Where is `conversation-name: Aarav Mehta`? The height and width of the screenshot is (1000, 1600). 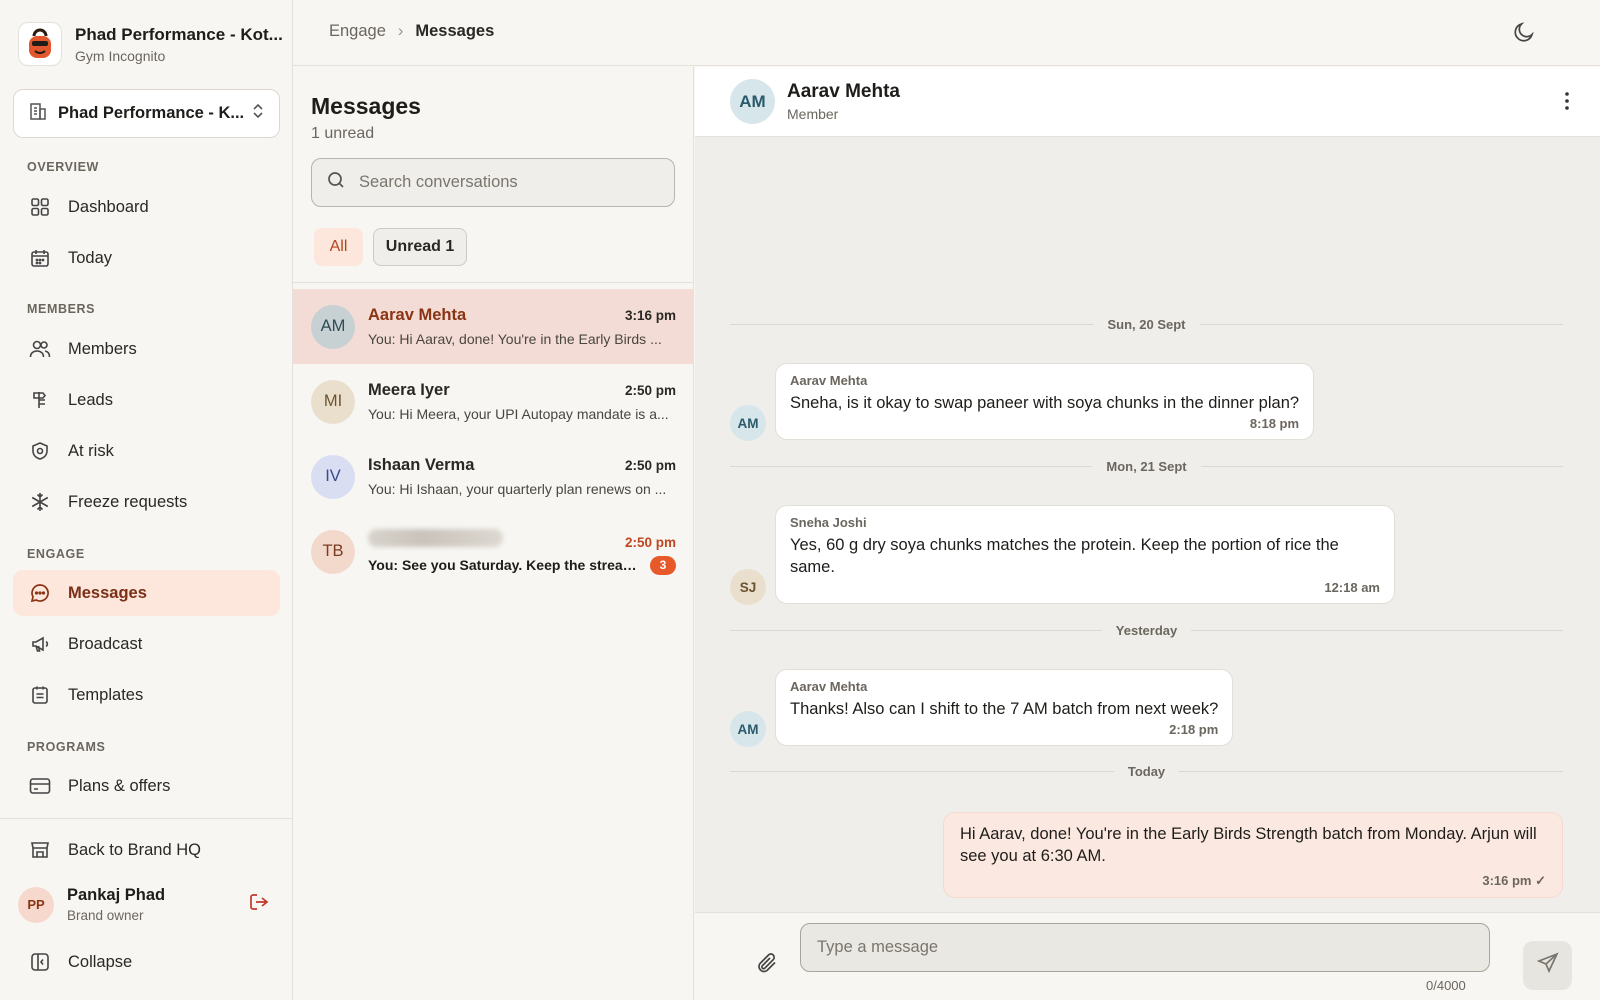 conversation-name: Aarav Mehta is located at coordinates (417, 315).